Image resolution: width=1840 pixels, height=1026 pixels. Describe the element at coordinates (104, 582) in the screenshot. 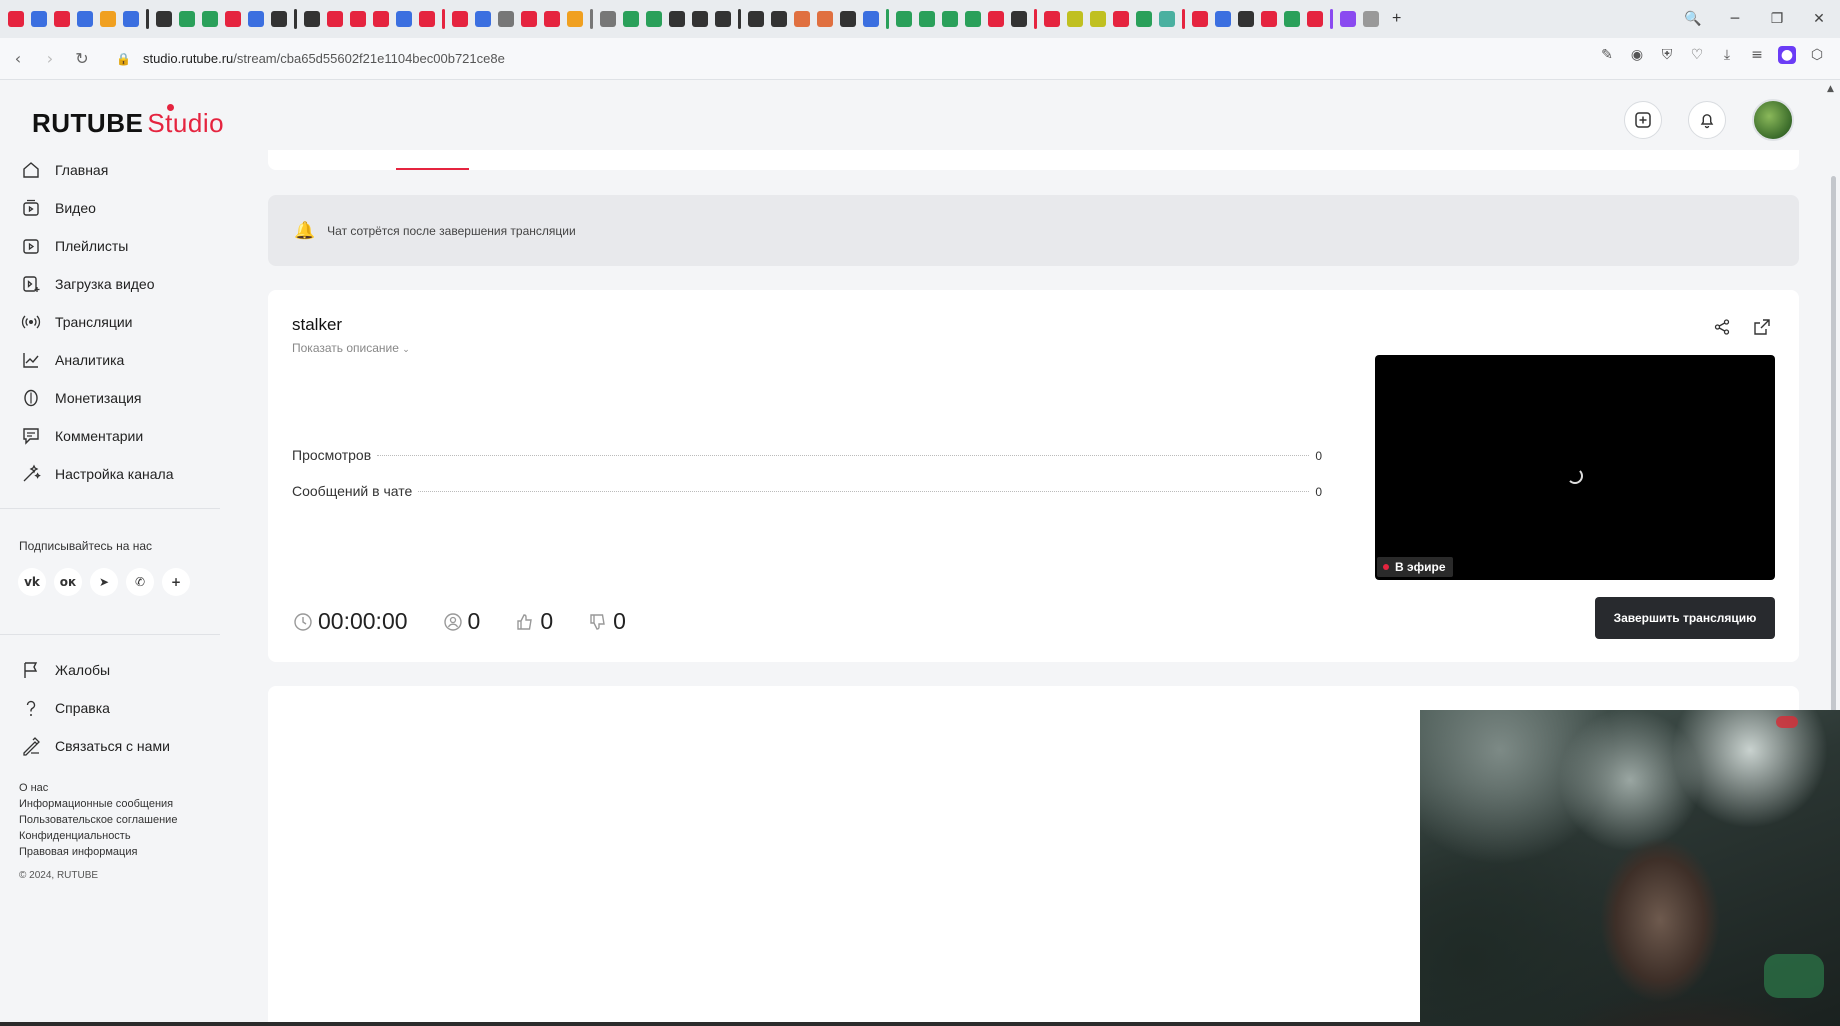

I see `telegram-icon: ➤` at that location.